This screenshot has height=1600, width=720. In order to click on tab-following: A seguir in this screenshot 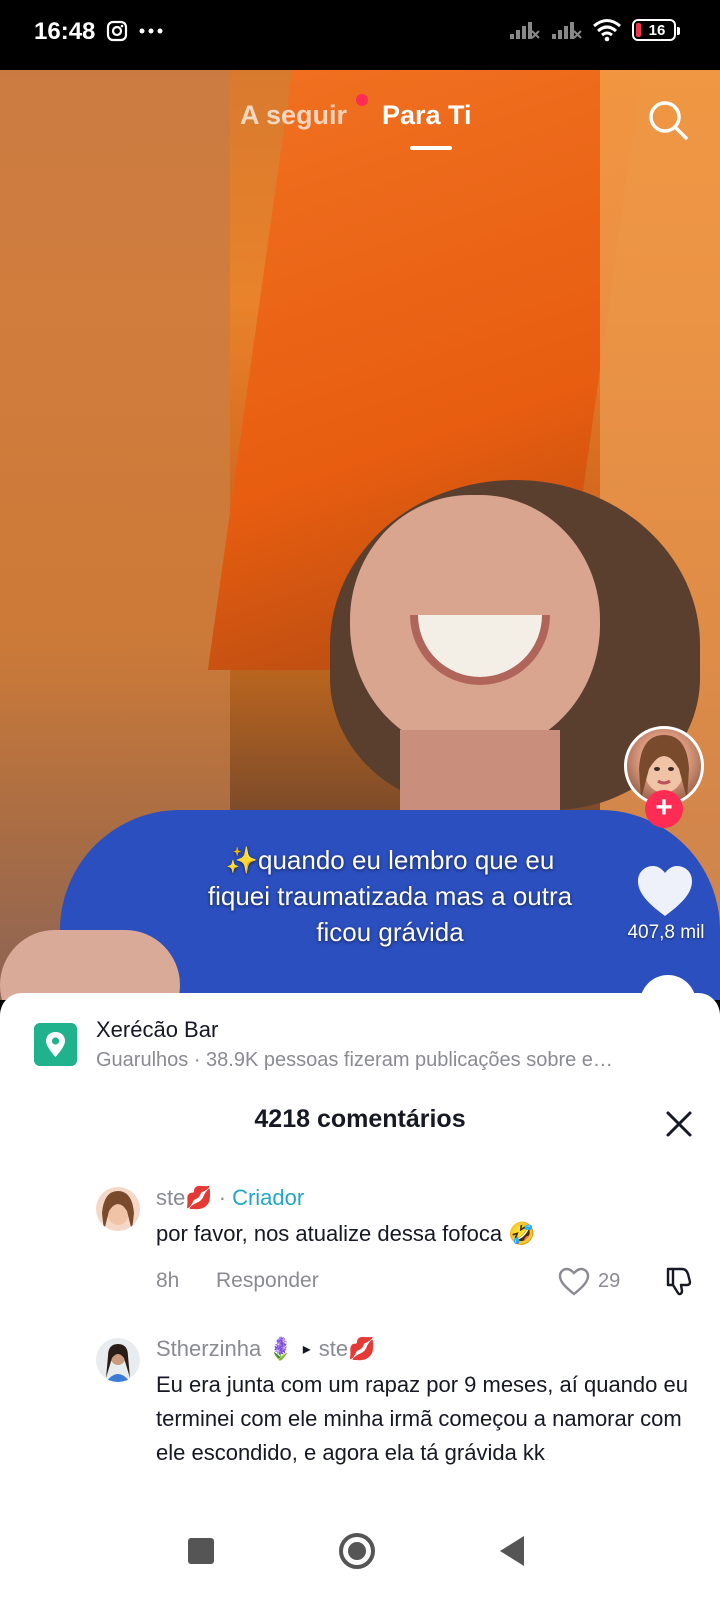, I will do `click(293, 115)`.